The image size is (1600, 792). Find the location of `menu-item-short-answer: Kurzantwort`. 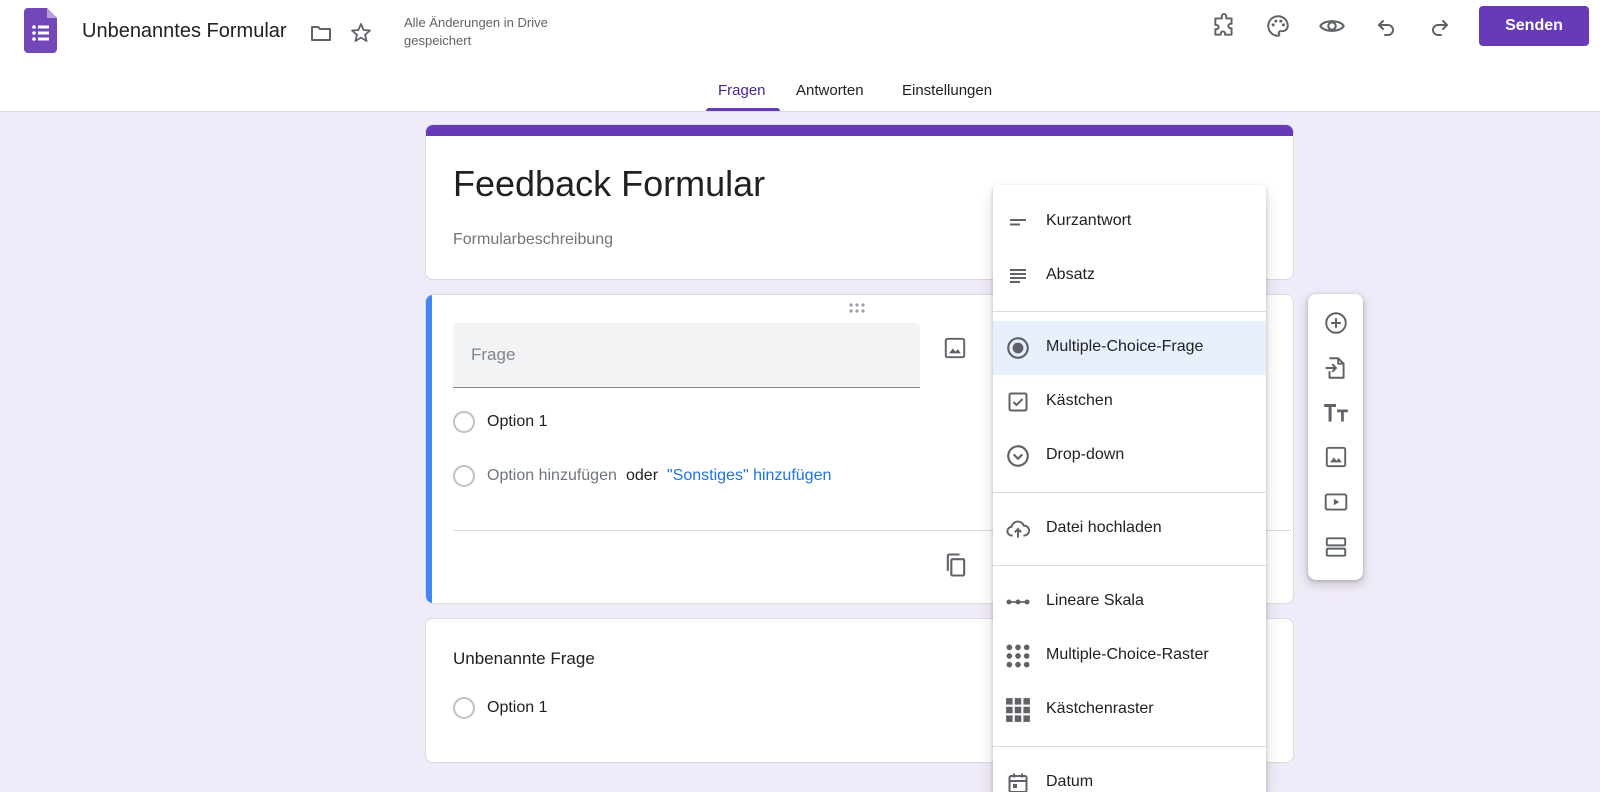

menu-item-short-answer: Kurzantwort is located at coordinates (1129, 222).